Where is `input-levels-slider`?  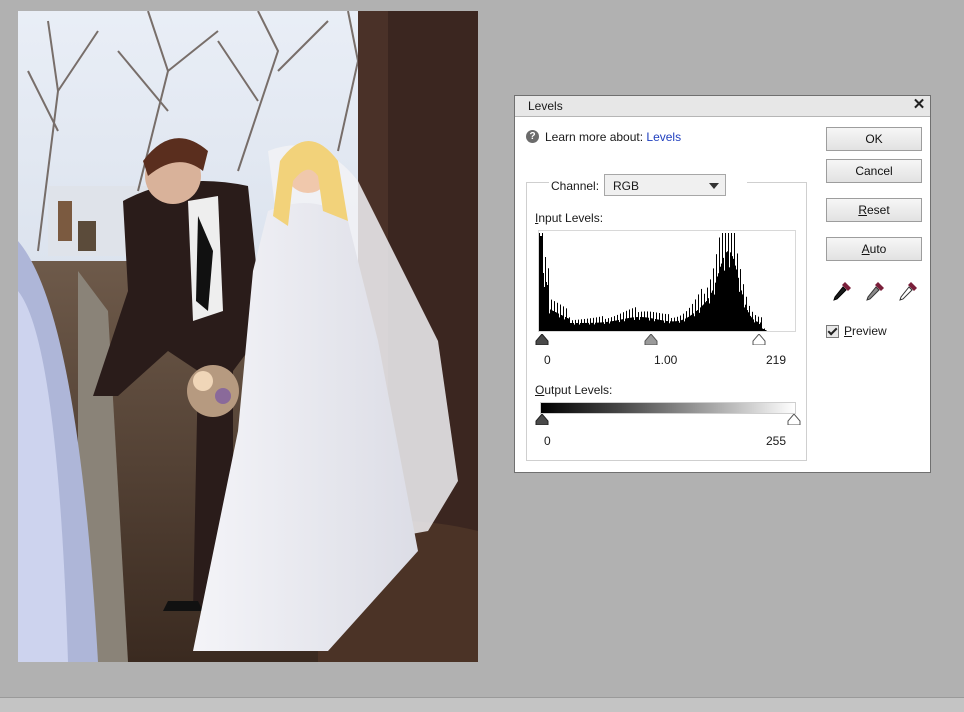 input-levels-slider is located at coordinates (670, 340).